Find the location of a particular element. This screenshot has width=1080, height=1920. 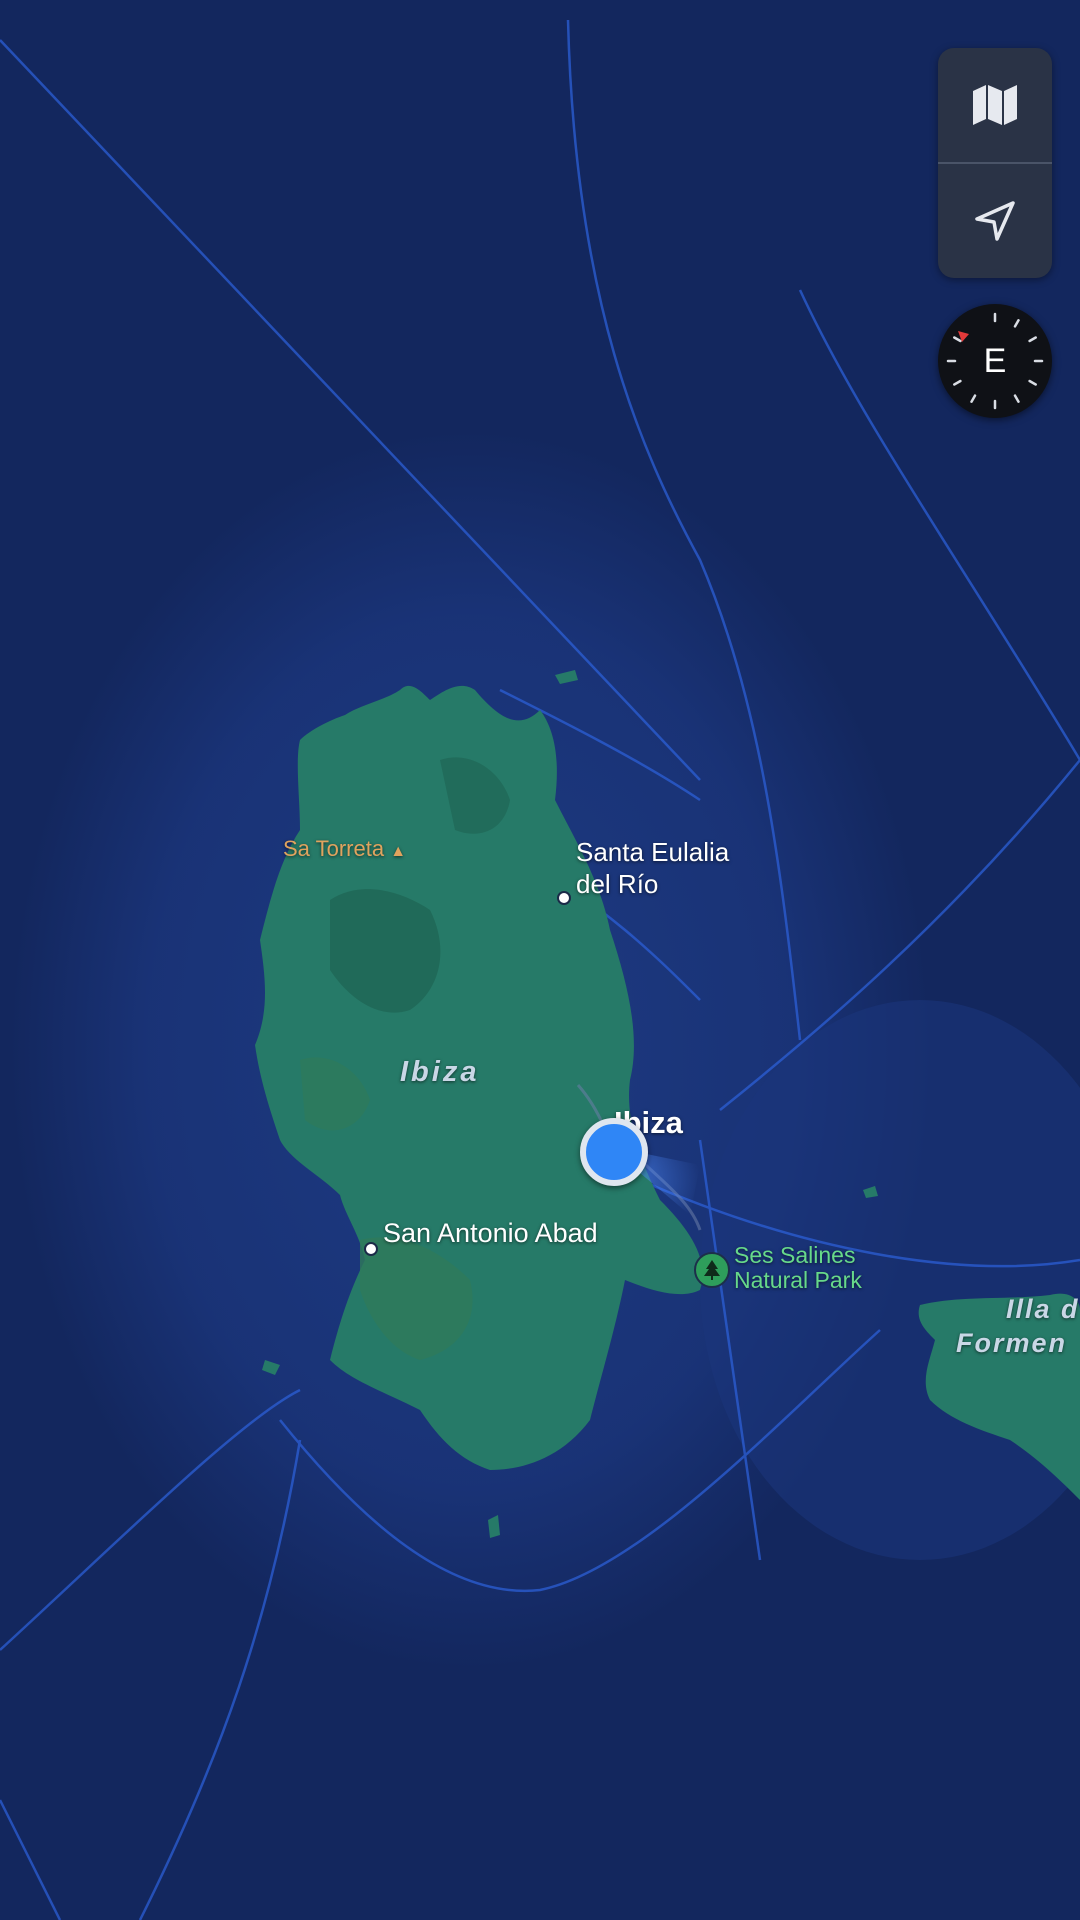

sa-torreta-label: Sa Torreta ▲ is located at coordinates (345, 848).